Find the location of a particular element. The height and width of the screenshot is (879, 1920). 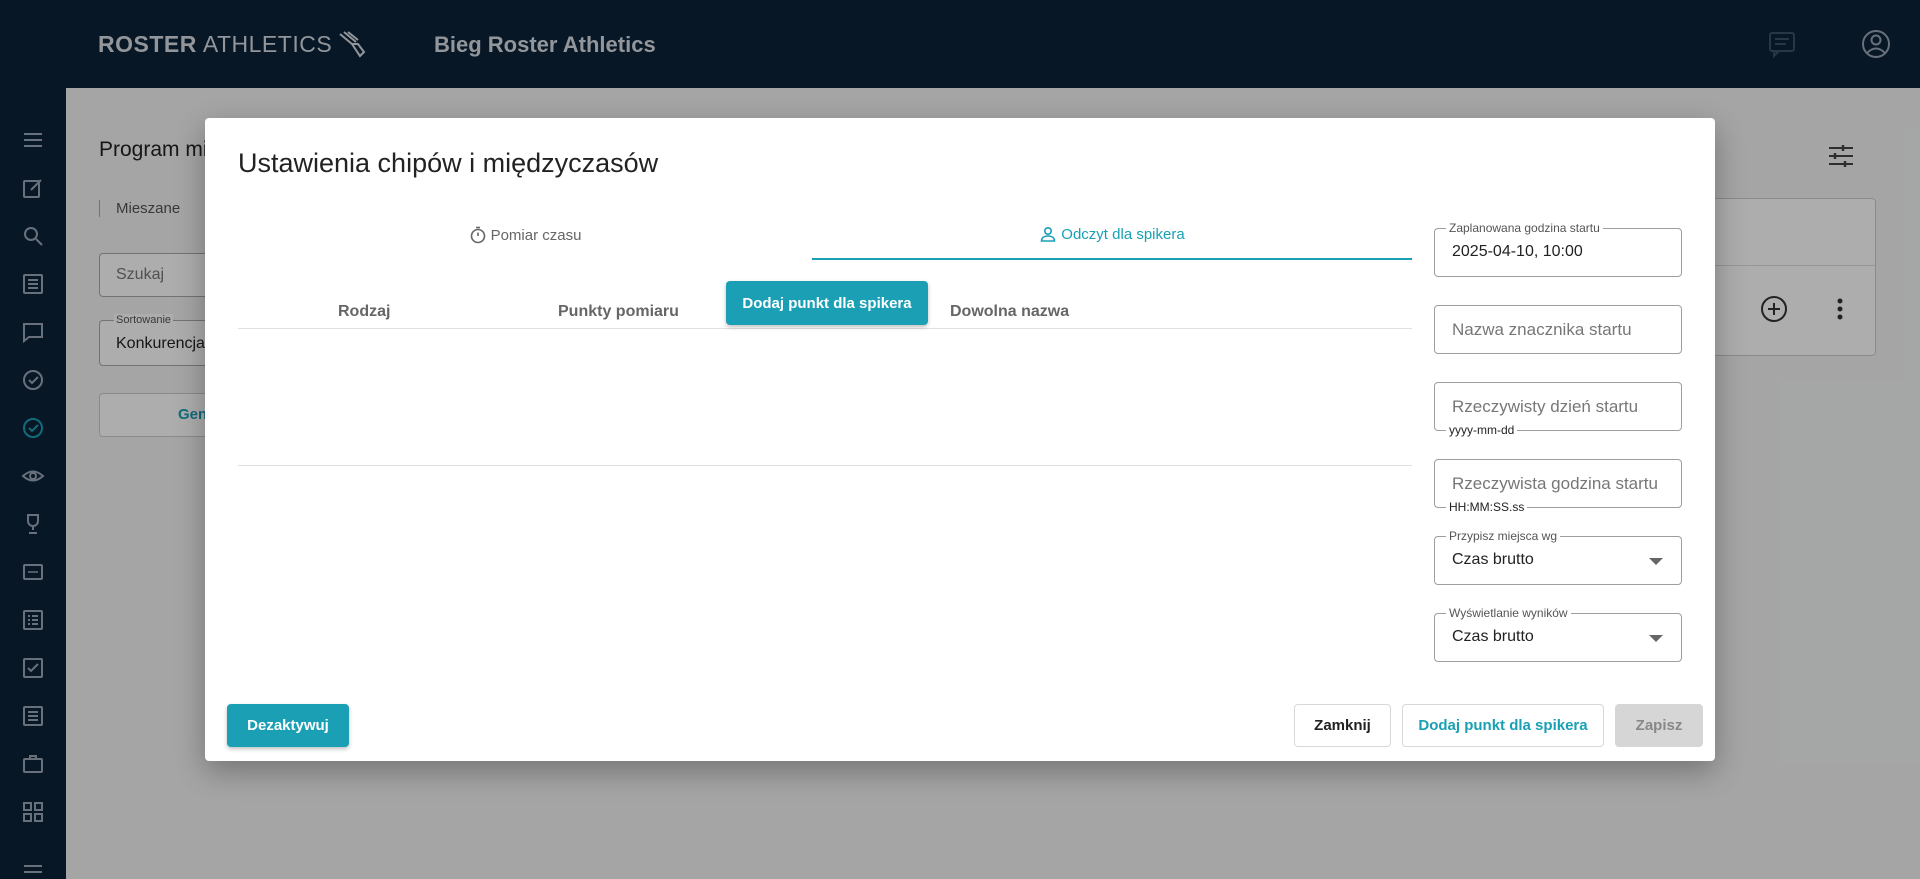

add-speaker-point-button: Dodaj punkt dla spikera is located at coordinates (827, 303).